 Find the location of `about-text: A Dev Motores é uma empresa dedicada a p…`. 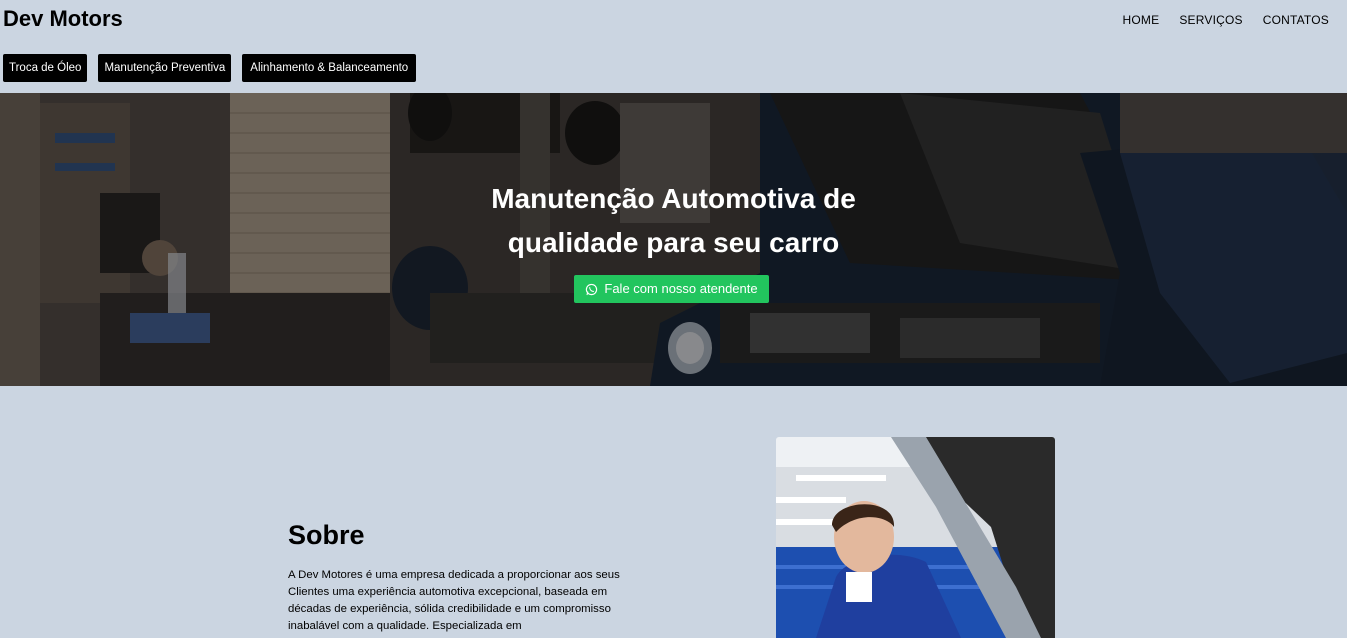

about-text: A Dev Motores é uma empresa dedicada a p… is located at coordinates (454, 600).